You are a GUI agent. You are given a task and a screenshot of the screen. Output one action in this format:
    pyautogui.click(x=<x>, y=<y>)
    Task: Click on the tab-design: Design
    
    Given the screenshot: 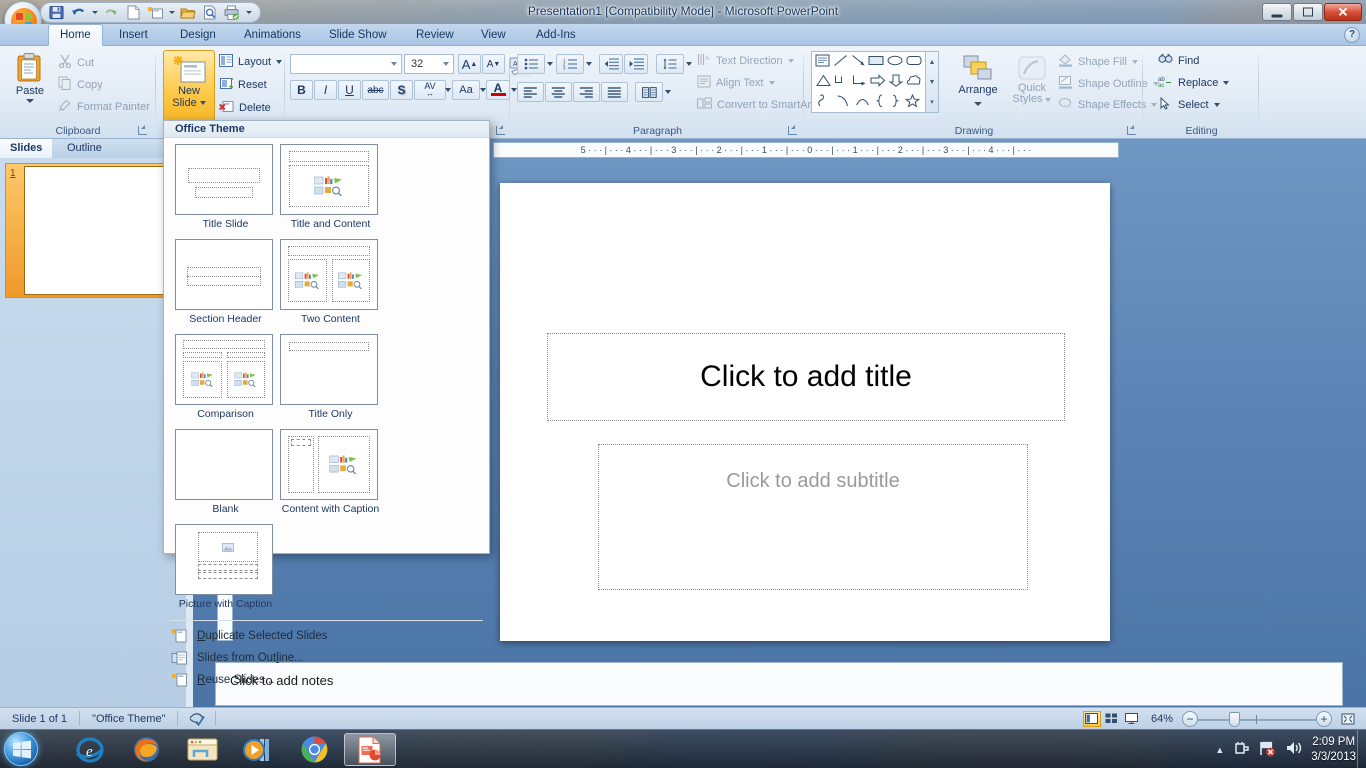 What is the action you would take?
    pyautogui.click(x=198, y=35)
    